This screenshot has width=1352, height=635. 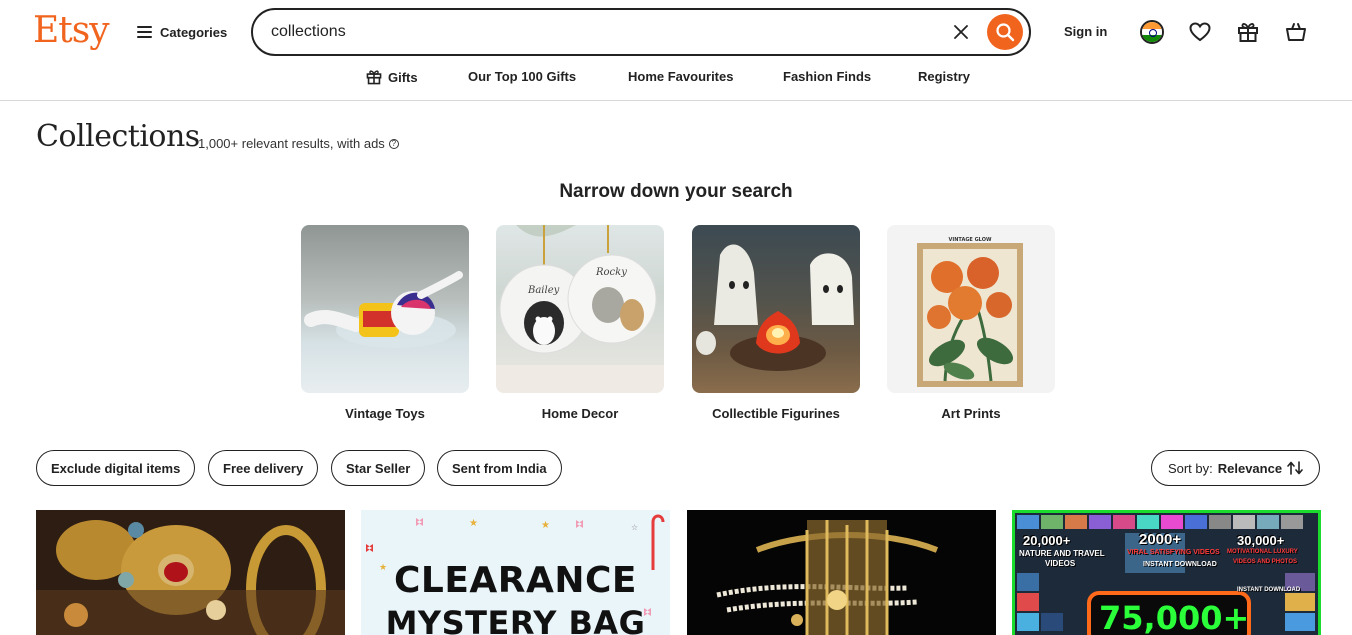 I want to click on promo-label-3c: VIDEOS AND PHOTOS, so click(x=1265, y=562).